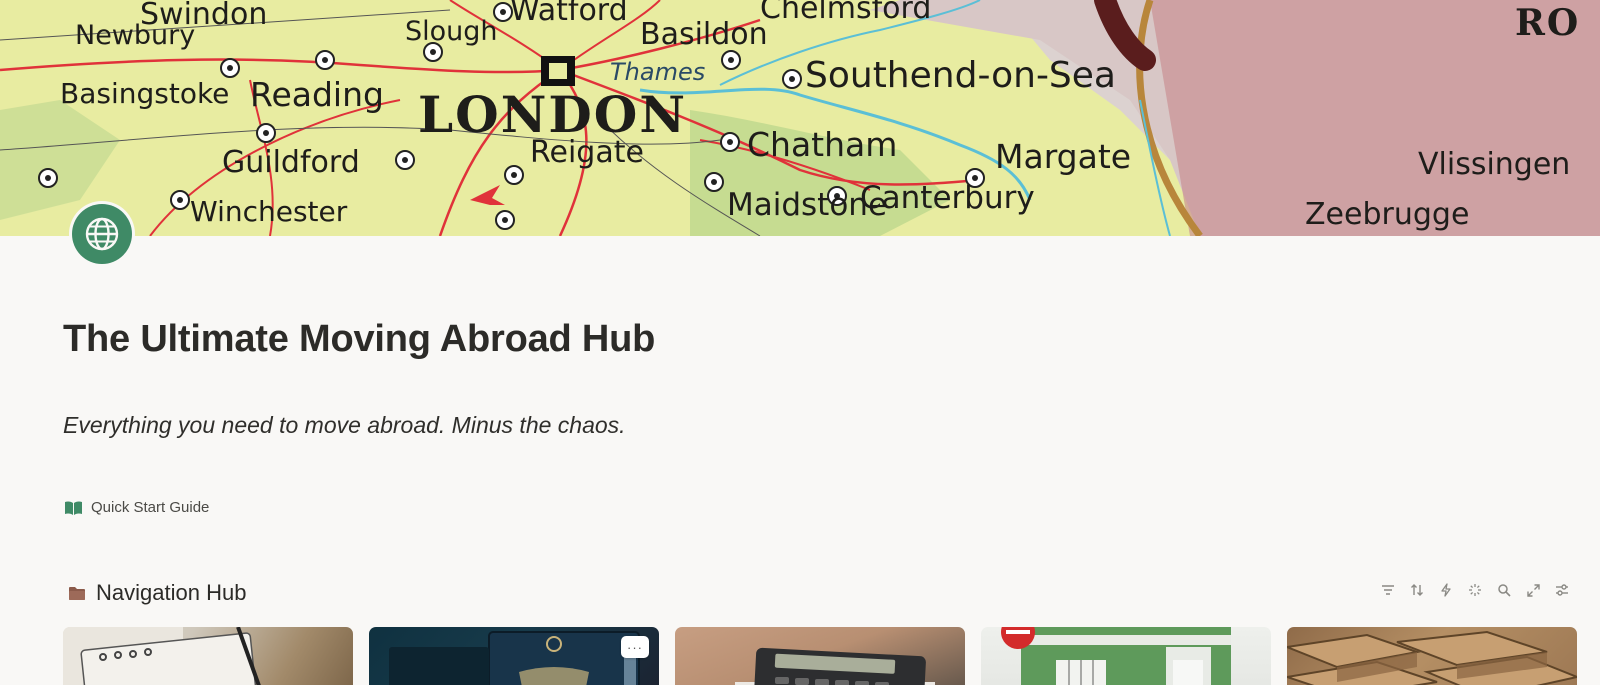 This screenshot has width=1600, height=685. What do you see at coordinates (359, 339) in the screenshot?
I see `page-title: The Ultimate Moving Abroad Hub` at bounding box center [359, 339].